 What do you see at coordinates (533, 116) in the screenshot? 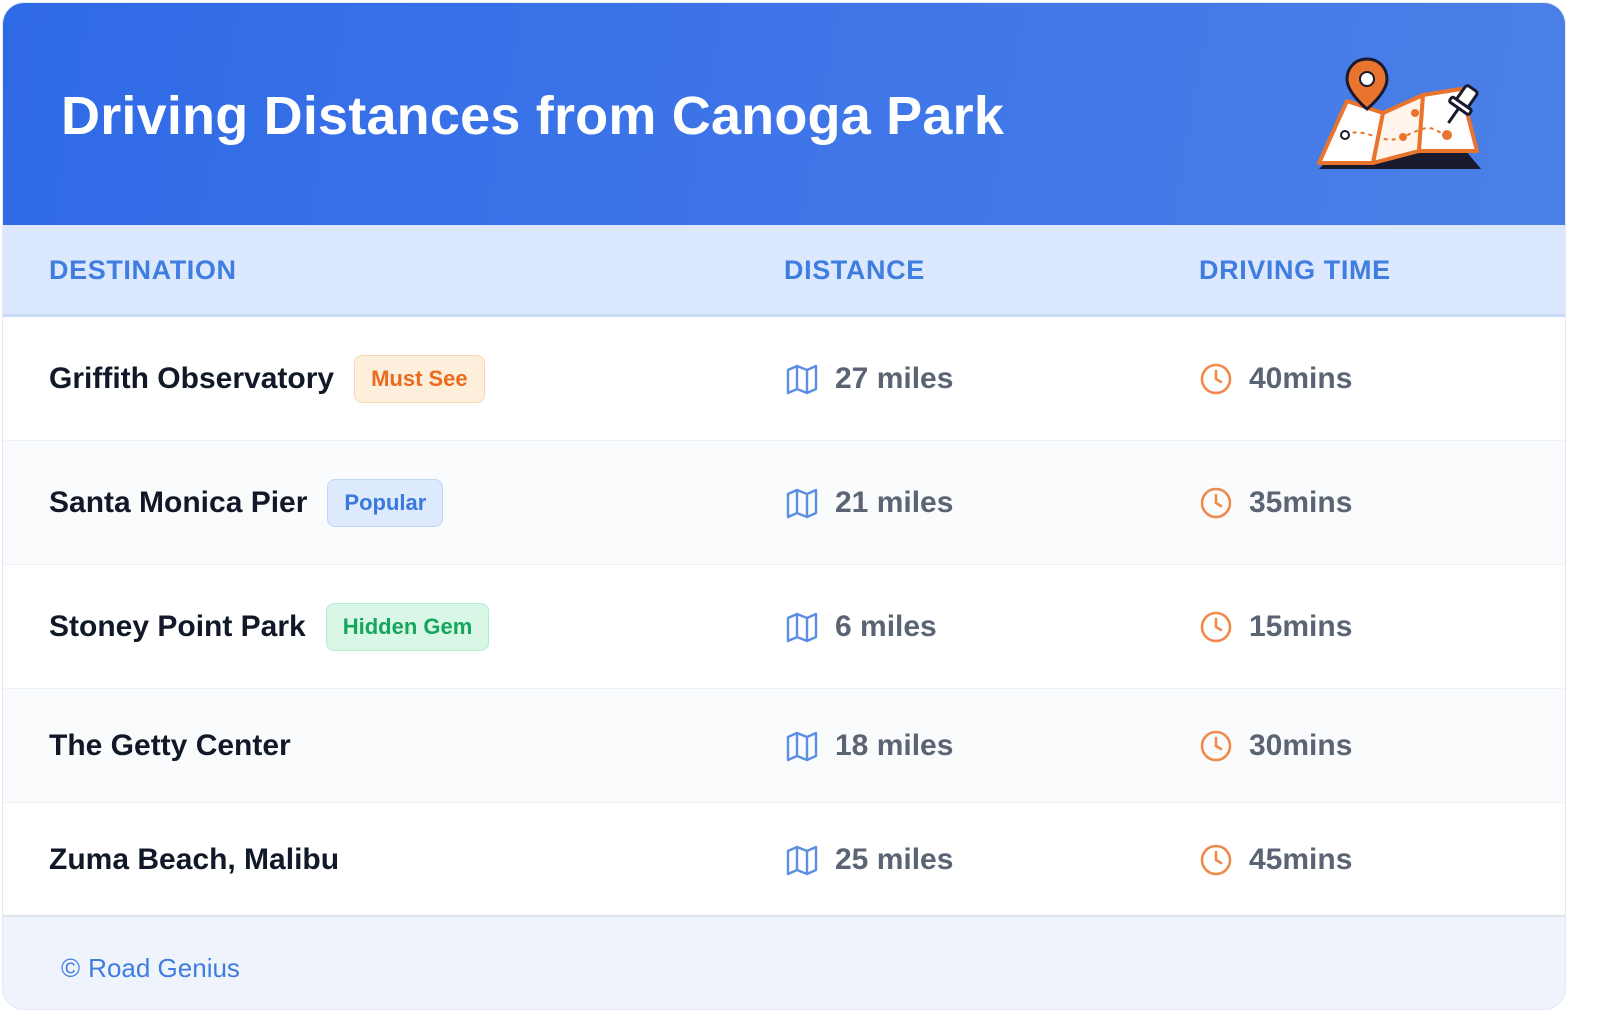
I see `page-title: Driving Distances from Canoga Park` at bounding box center [533, 116].